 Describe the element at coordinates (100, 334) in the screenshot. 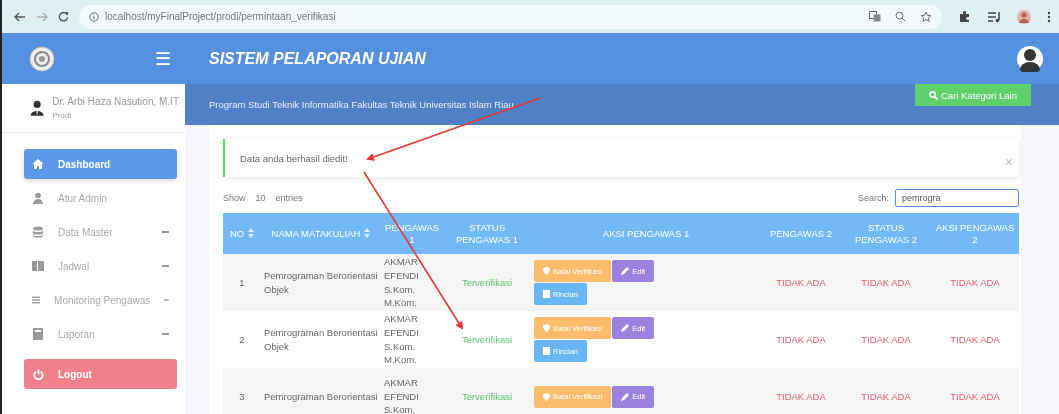

I see `sidebar-item: Laporan` at that location.